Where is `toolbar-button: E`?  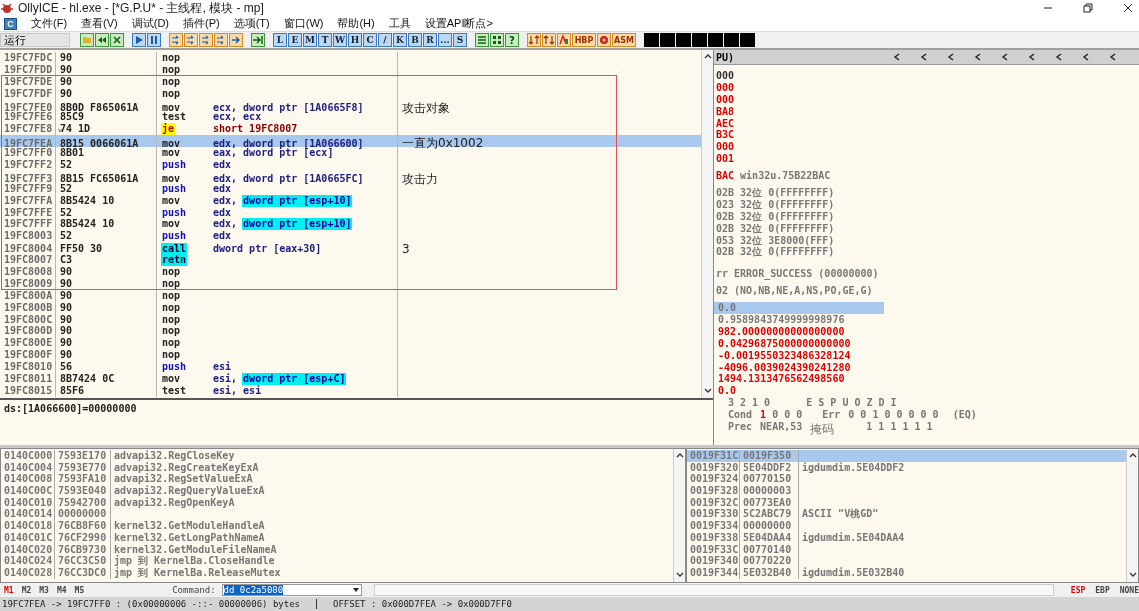 toolbar-button: E is located at coordinates (295, 40).